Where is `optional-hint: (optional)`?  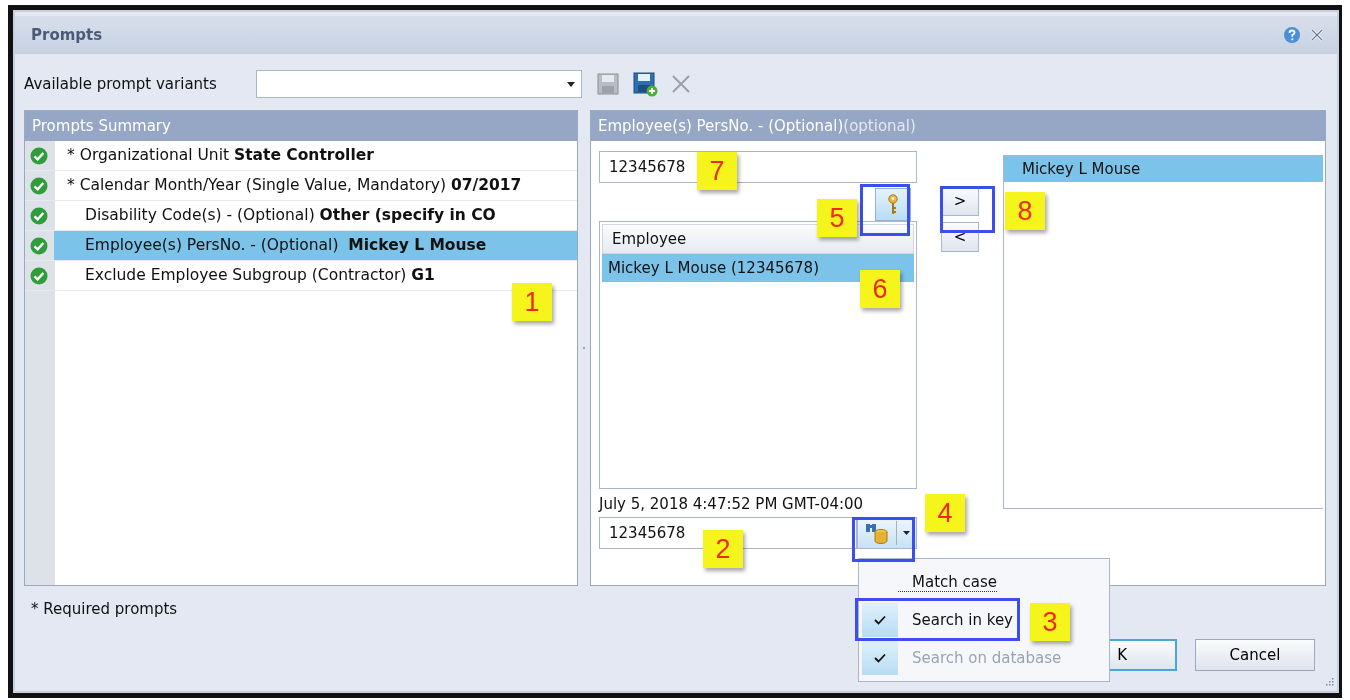 optional-hint: (optional) is located at coordinates (879, 126).